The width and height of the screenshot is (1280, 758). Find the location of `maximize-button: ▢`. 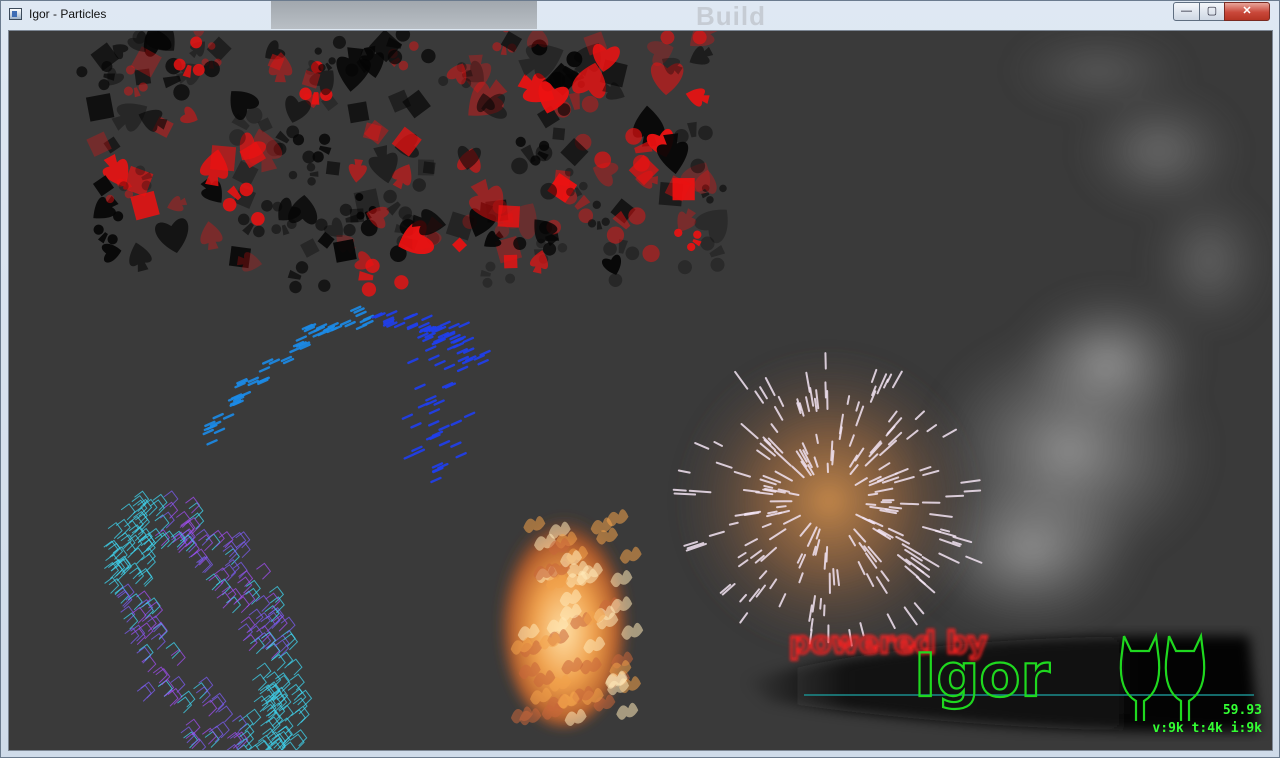

maximize-button: ▢ is located at coordinates (1212, 11).